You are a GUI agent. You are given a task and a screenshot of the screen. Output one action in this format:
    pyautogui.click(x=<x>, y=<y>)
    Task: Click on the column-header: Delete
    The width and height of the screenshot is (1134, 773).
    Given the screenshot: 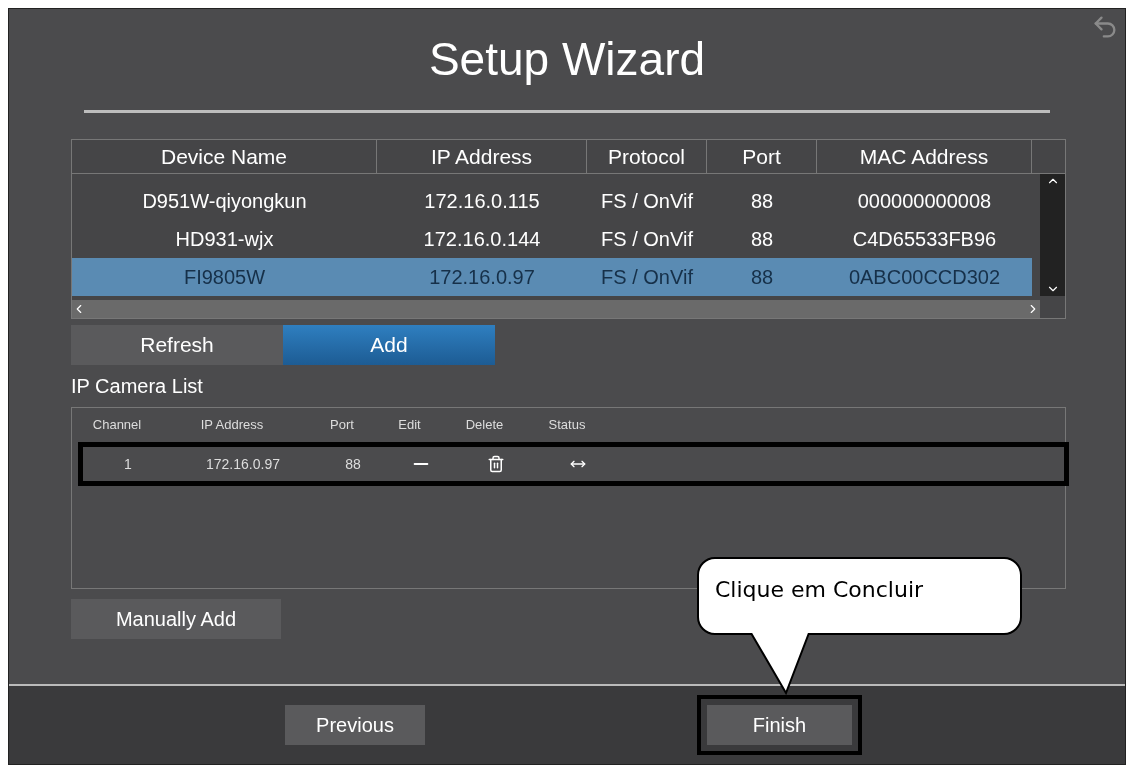 What is the action you would take?
    pyautogui.click(x=484, y=425)
    